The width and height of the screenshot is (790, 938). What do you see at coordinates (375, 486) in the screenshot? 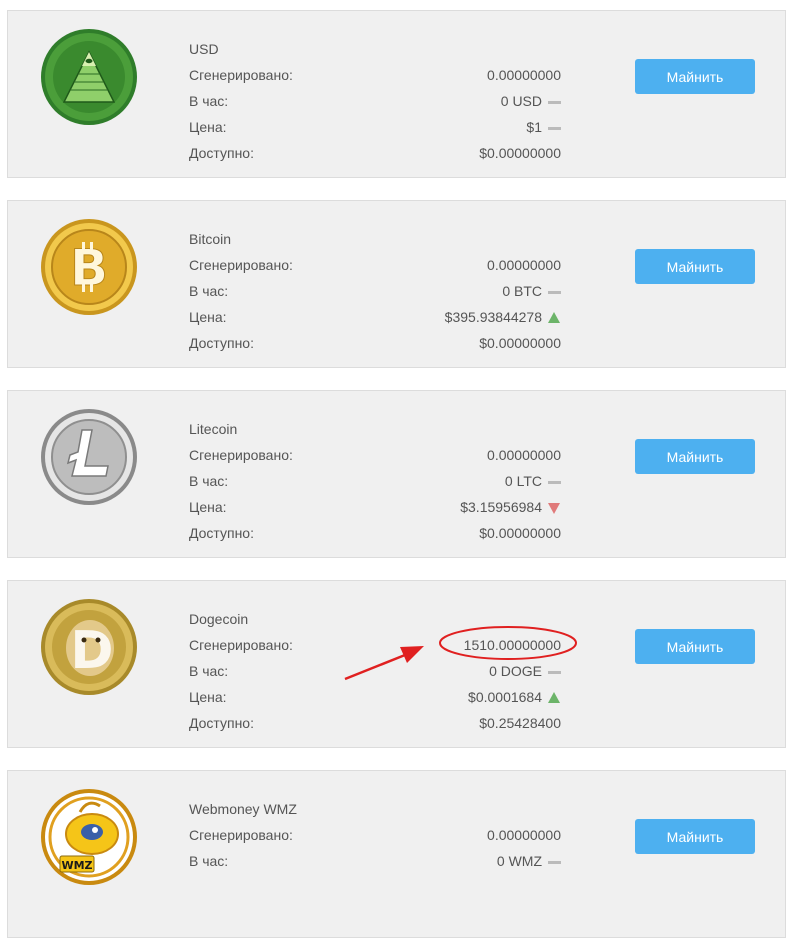
I see `per-hour-row: В час: 0 LTC` at bounding box center [375, 486].